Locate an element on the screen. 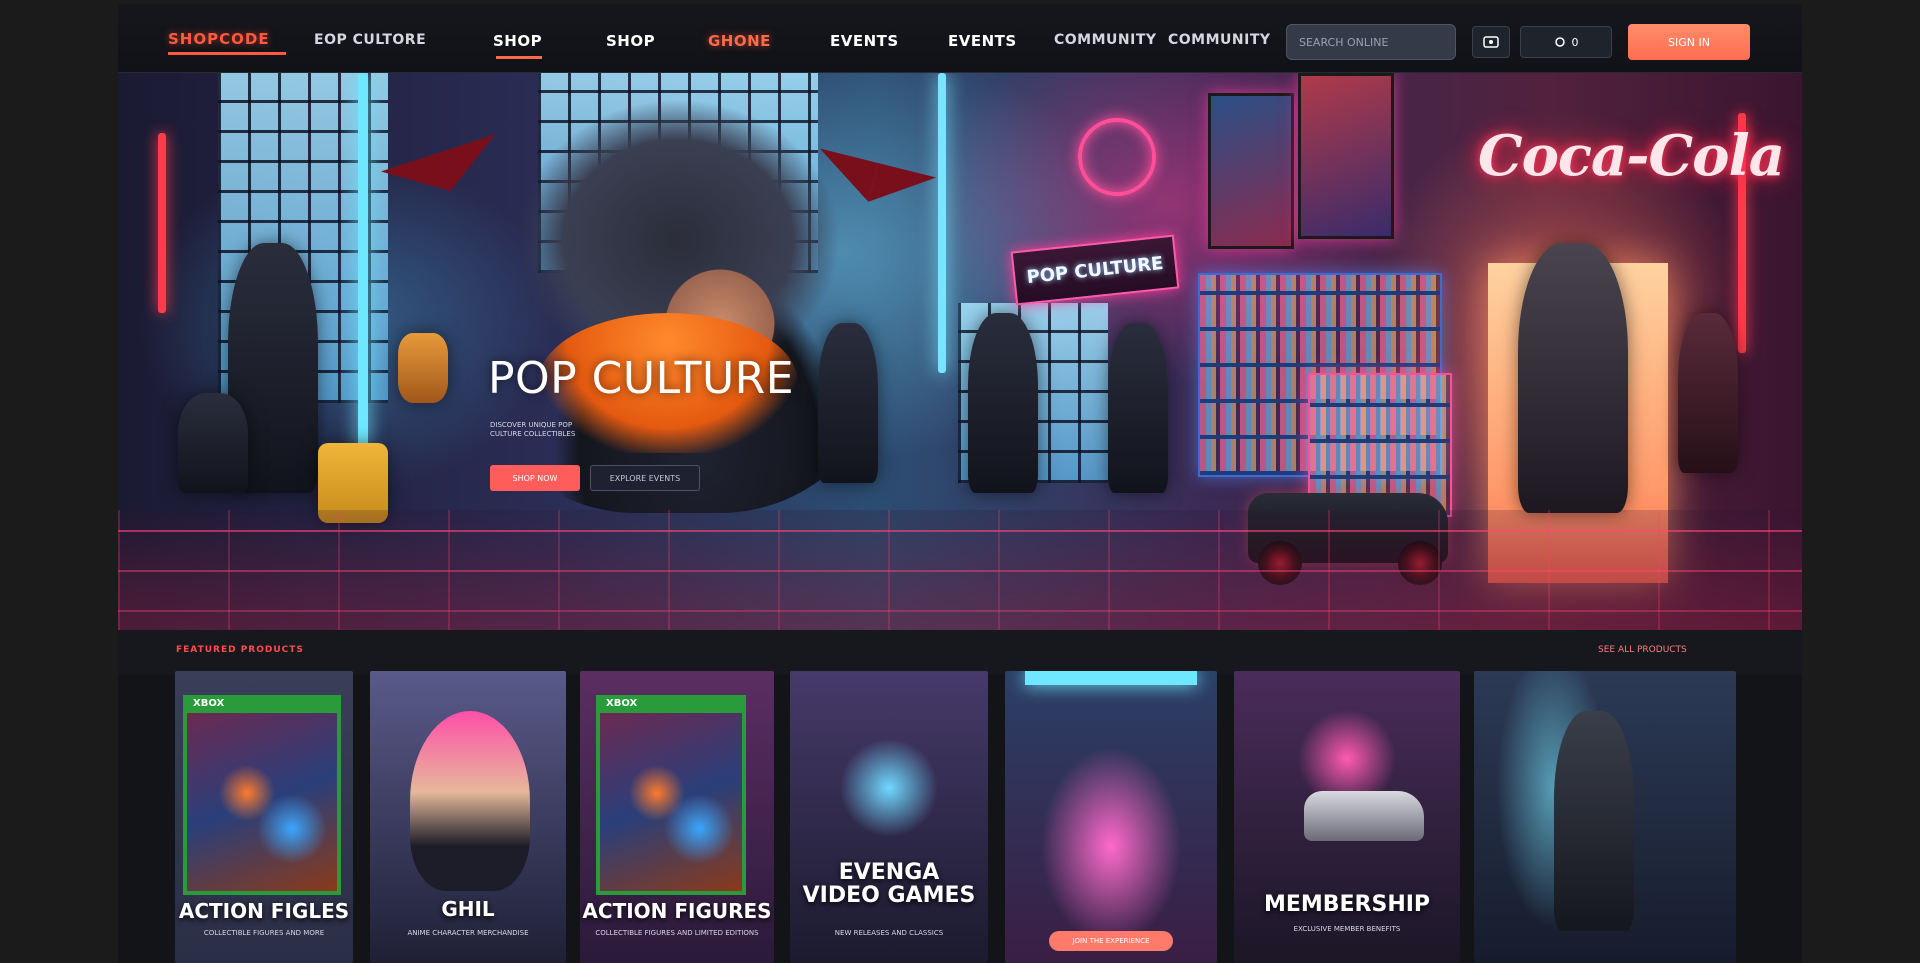  neon-tube-cyan-left is located at coordinates (363, 263).